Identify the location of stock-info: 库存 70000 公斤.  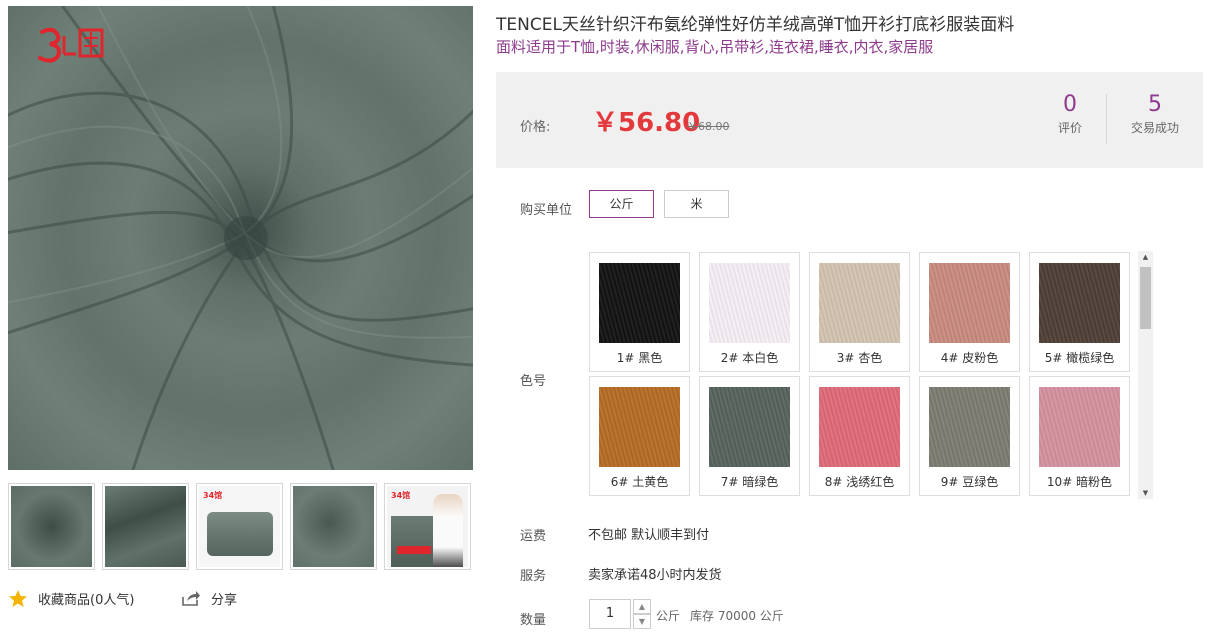
(737, 616).